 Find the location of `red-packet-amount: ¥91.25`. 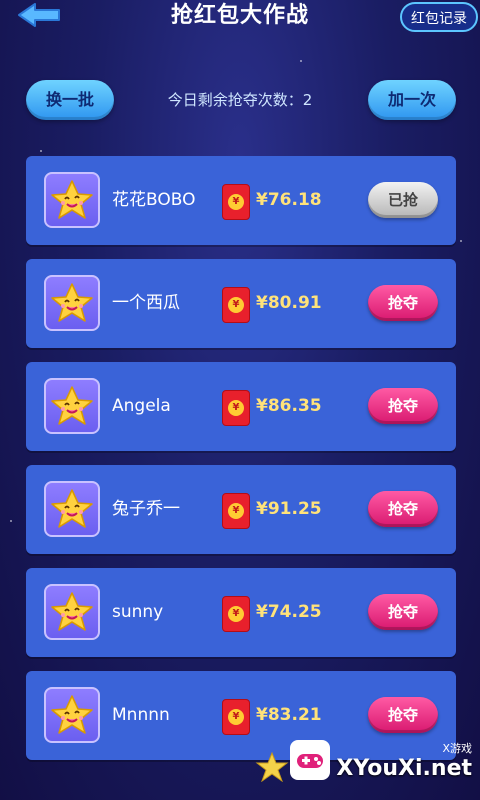

red-packet-amount: ¥91.25 is located at coordinates (289, 509).